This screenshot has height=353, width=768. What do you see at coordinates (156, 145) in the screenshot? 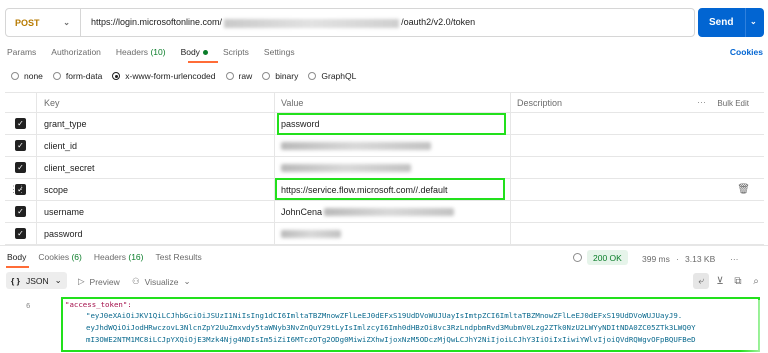
I see `row-key: client_id` at bounding box center [156, 145].